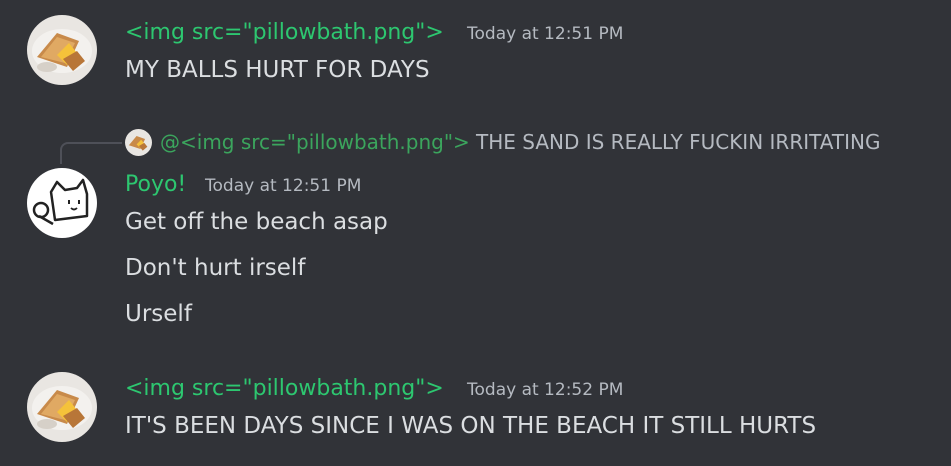 The height and width of the screenshot is (466, 951). Describe the element at coordinates (62, 203) in the screenshot. I see `cat-doodle-avatar-icon` at that location.